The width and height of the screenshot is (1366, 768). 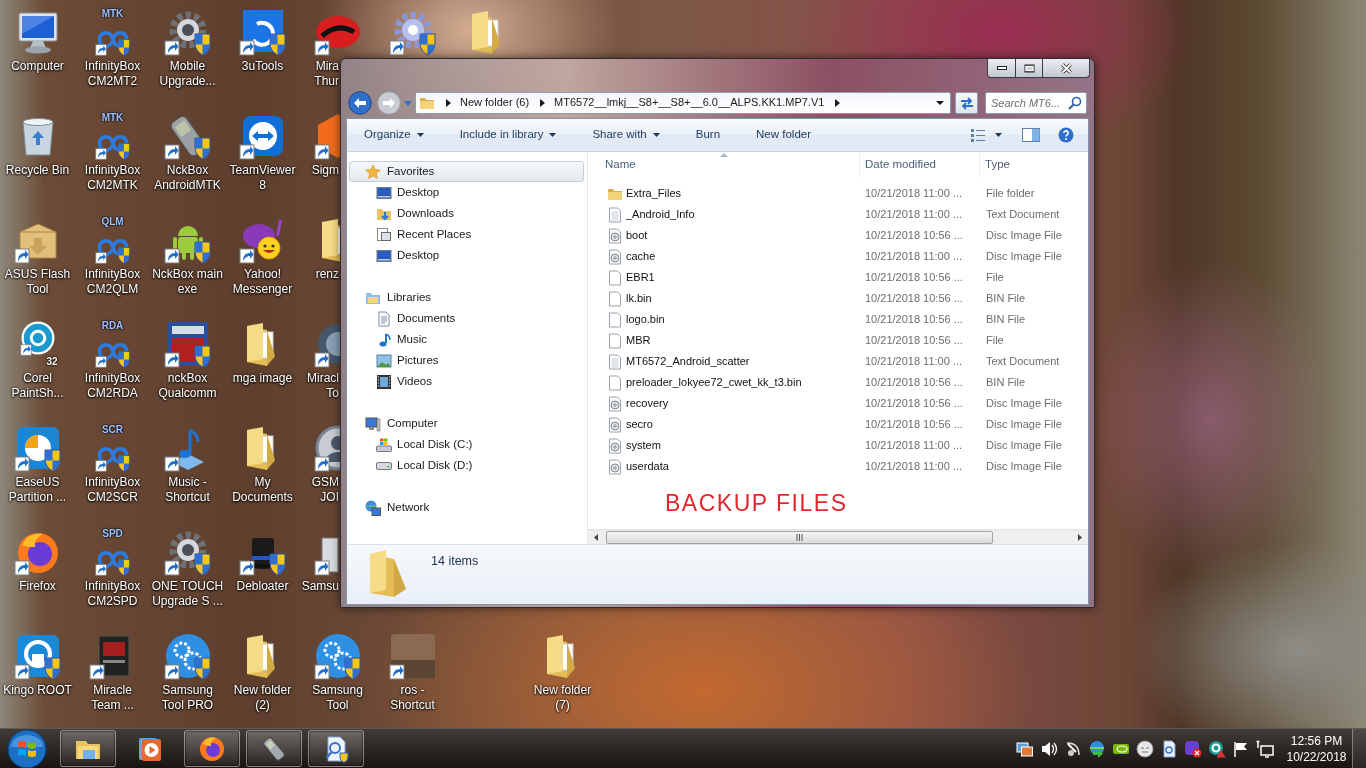 I want to click on desktop-icon-label: Firefox, so click(x=37, y=586).